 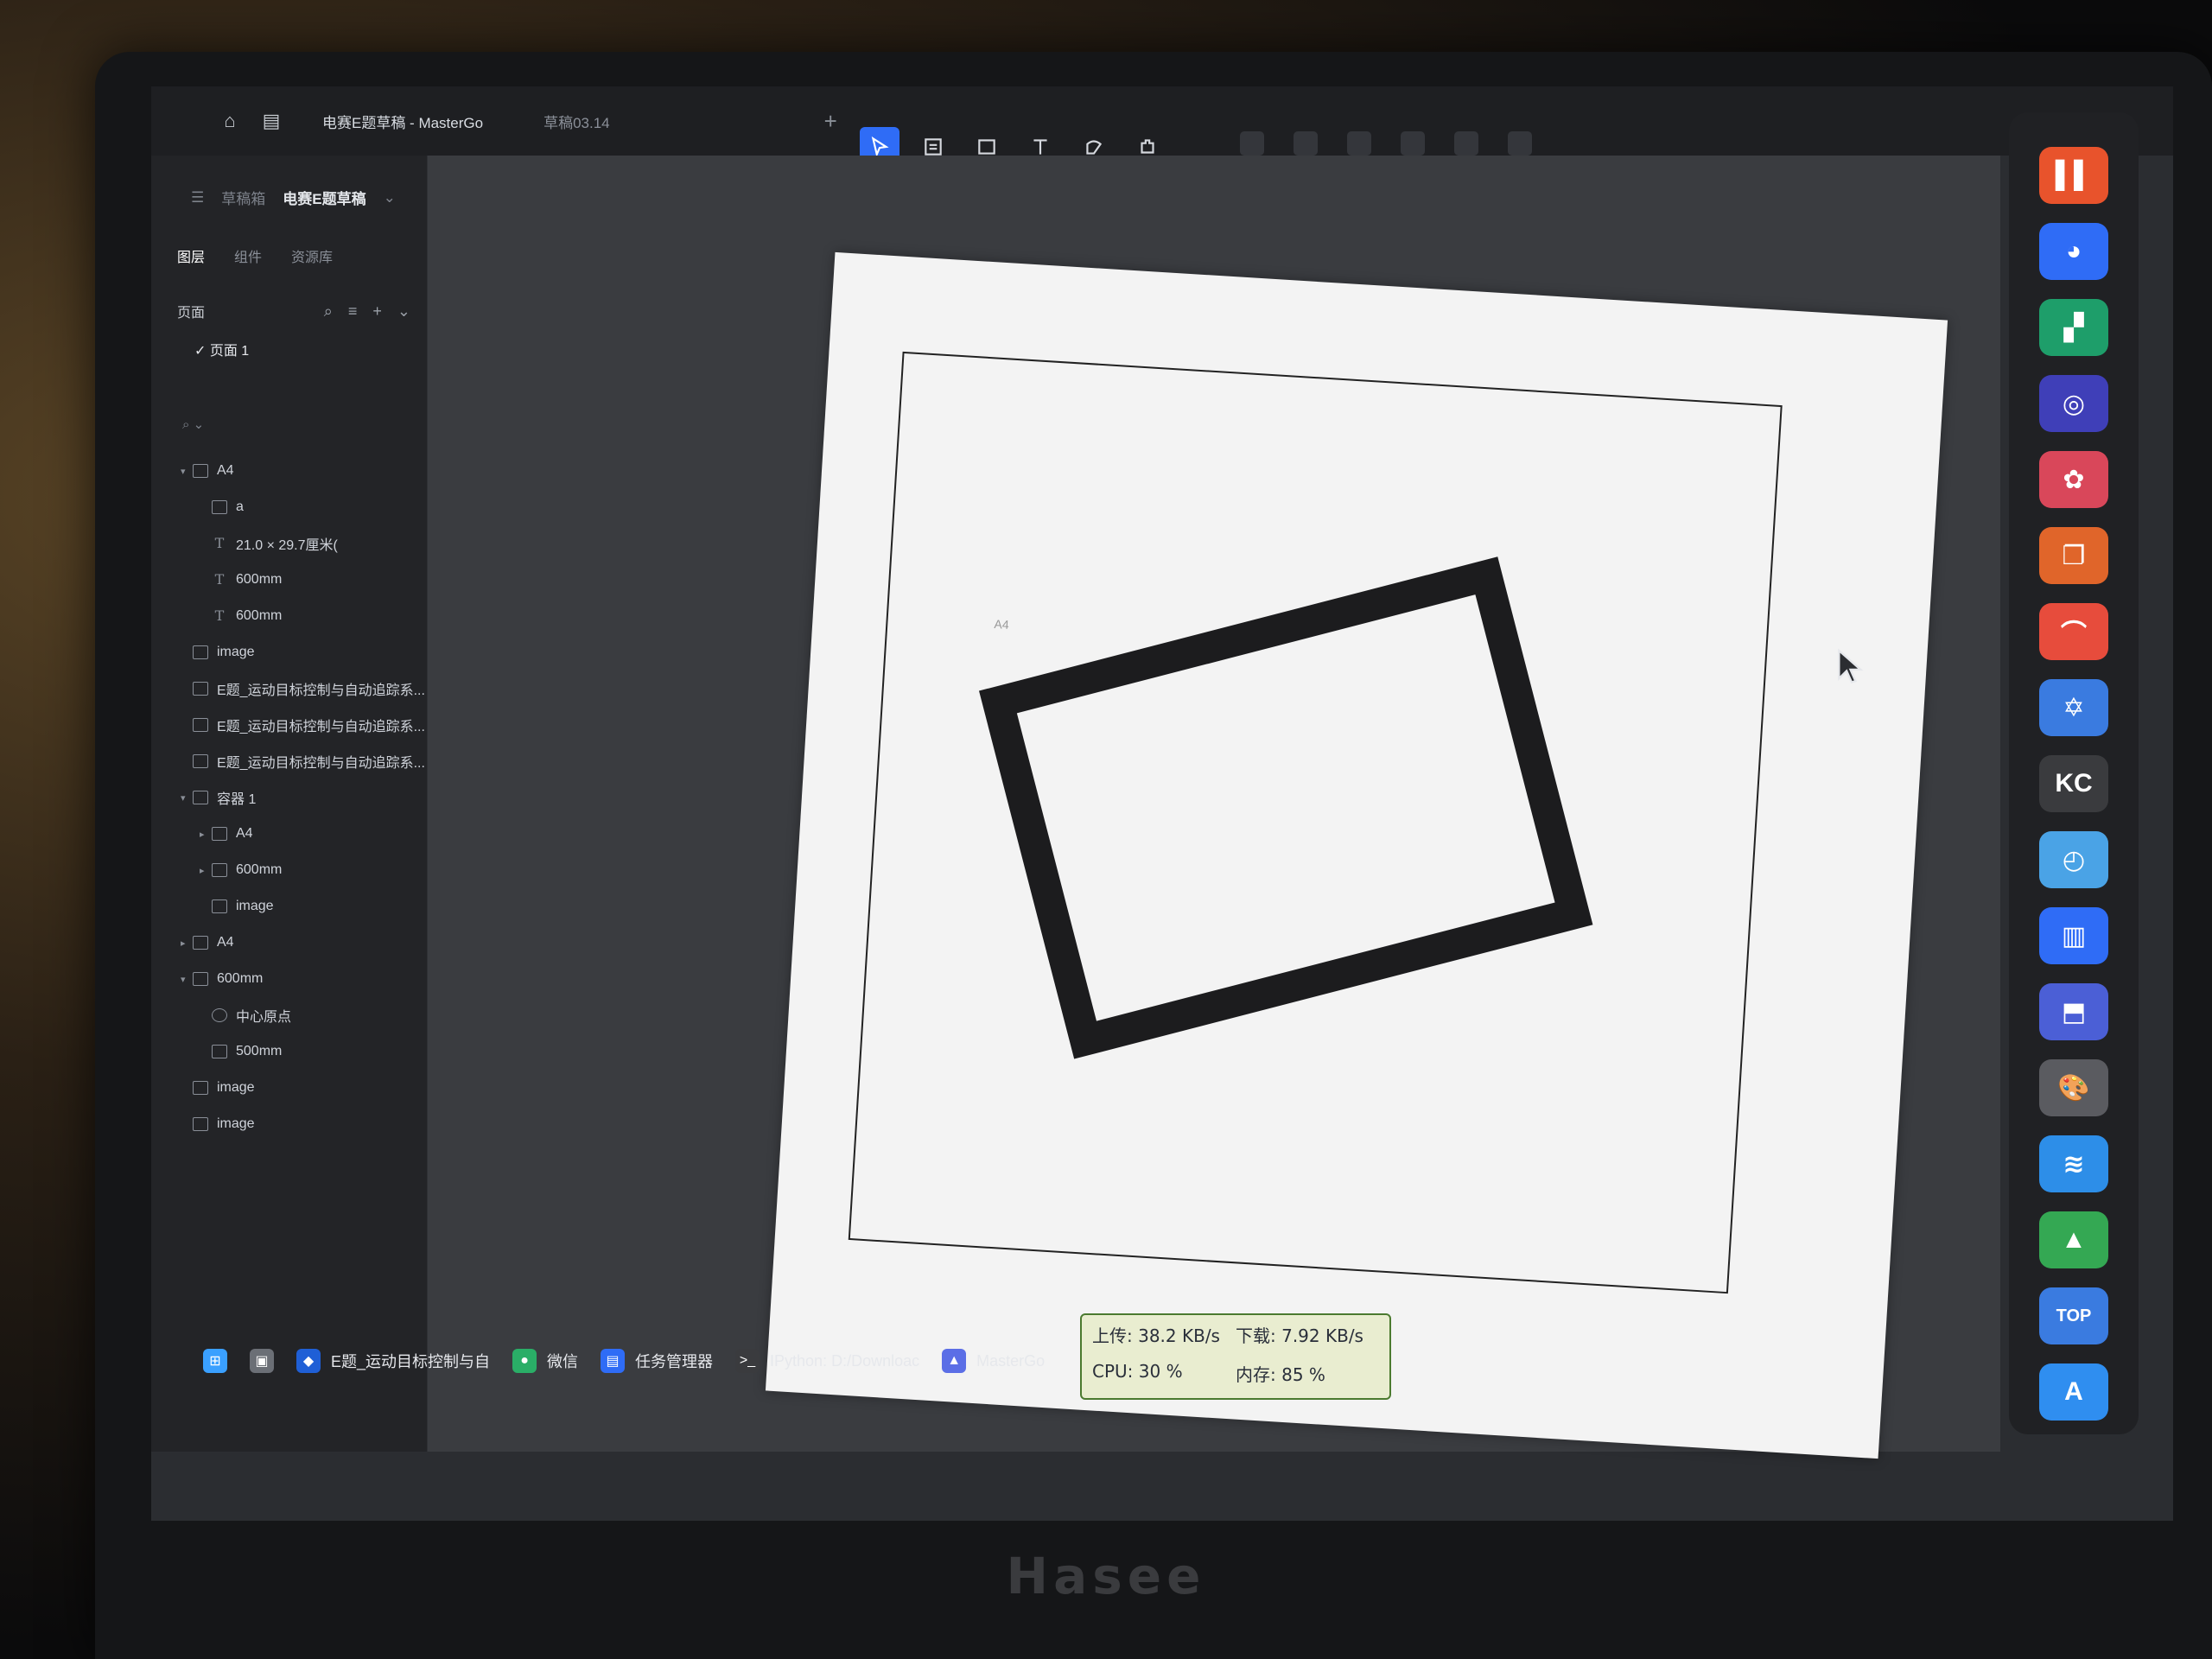 I want to click on page-item: ✓ 页面 1, so click(x=221, y=349).